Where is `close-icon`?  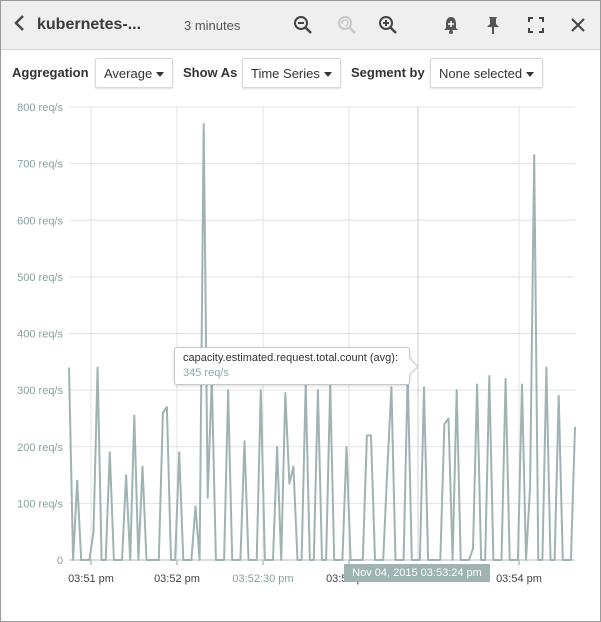 close-icon is located at coordinates (578, 25).